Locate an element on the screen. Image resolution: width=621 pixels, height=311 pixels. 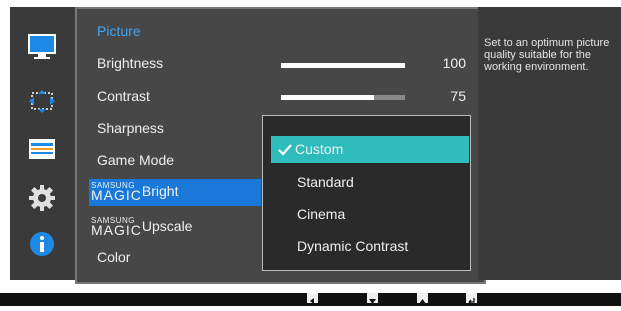
checkmark-icon is located at coordinates (285, 154).